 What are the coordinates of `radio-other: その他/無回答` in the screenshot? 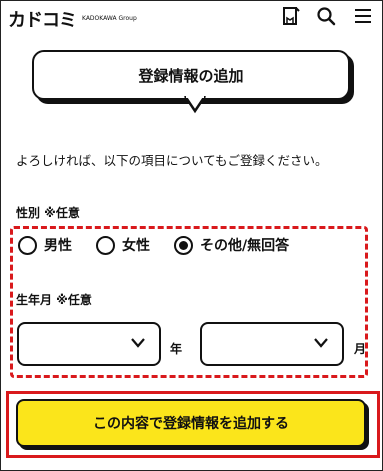 It's located at (231, 245).